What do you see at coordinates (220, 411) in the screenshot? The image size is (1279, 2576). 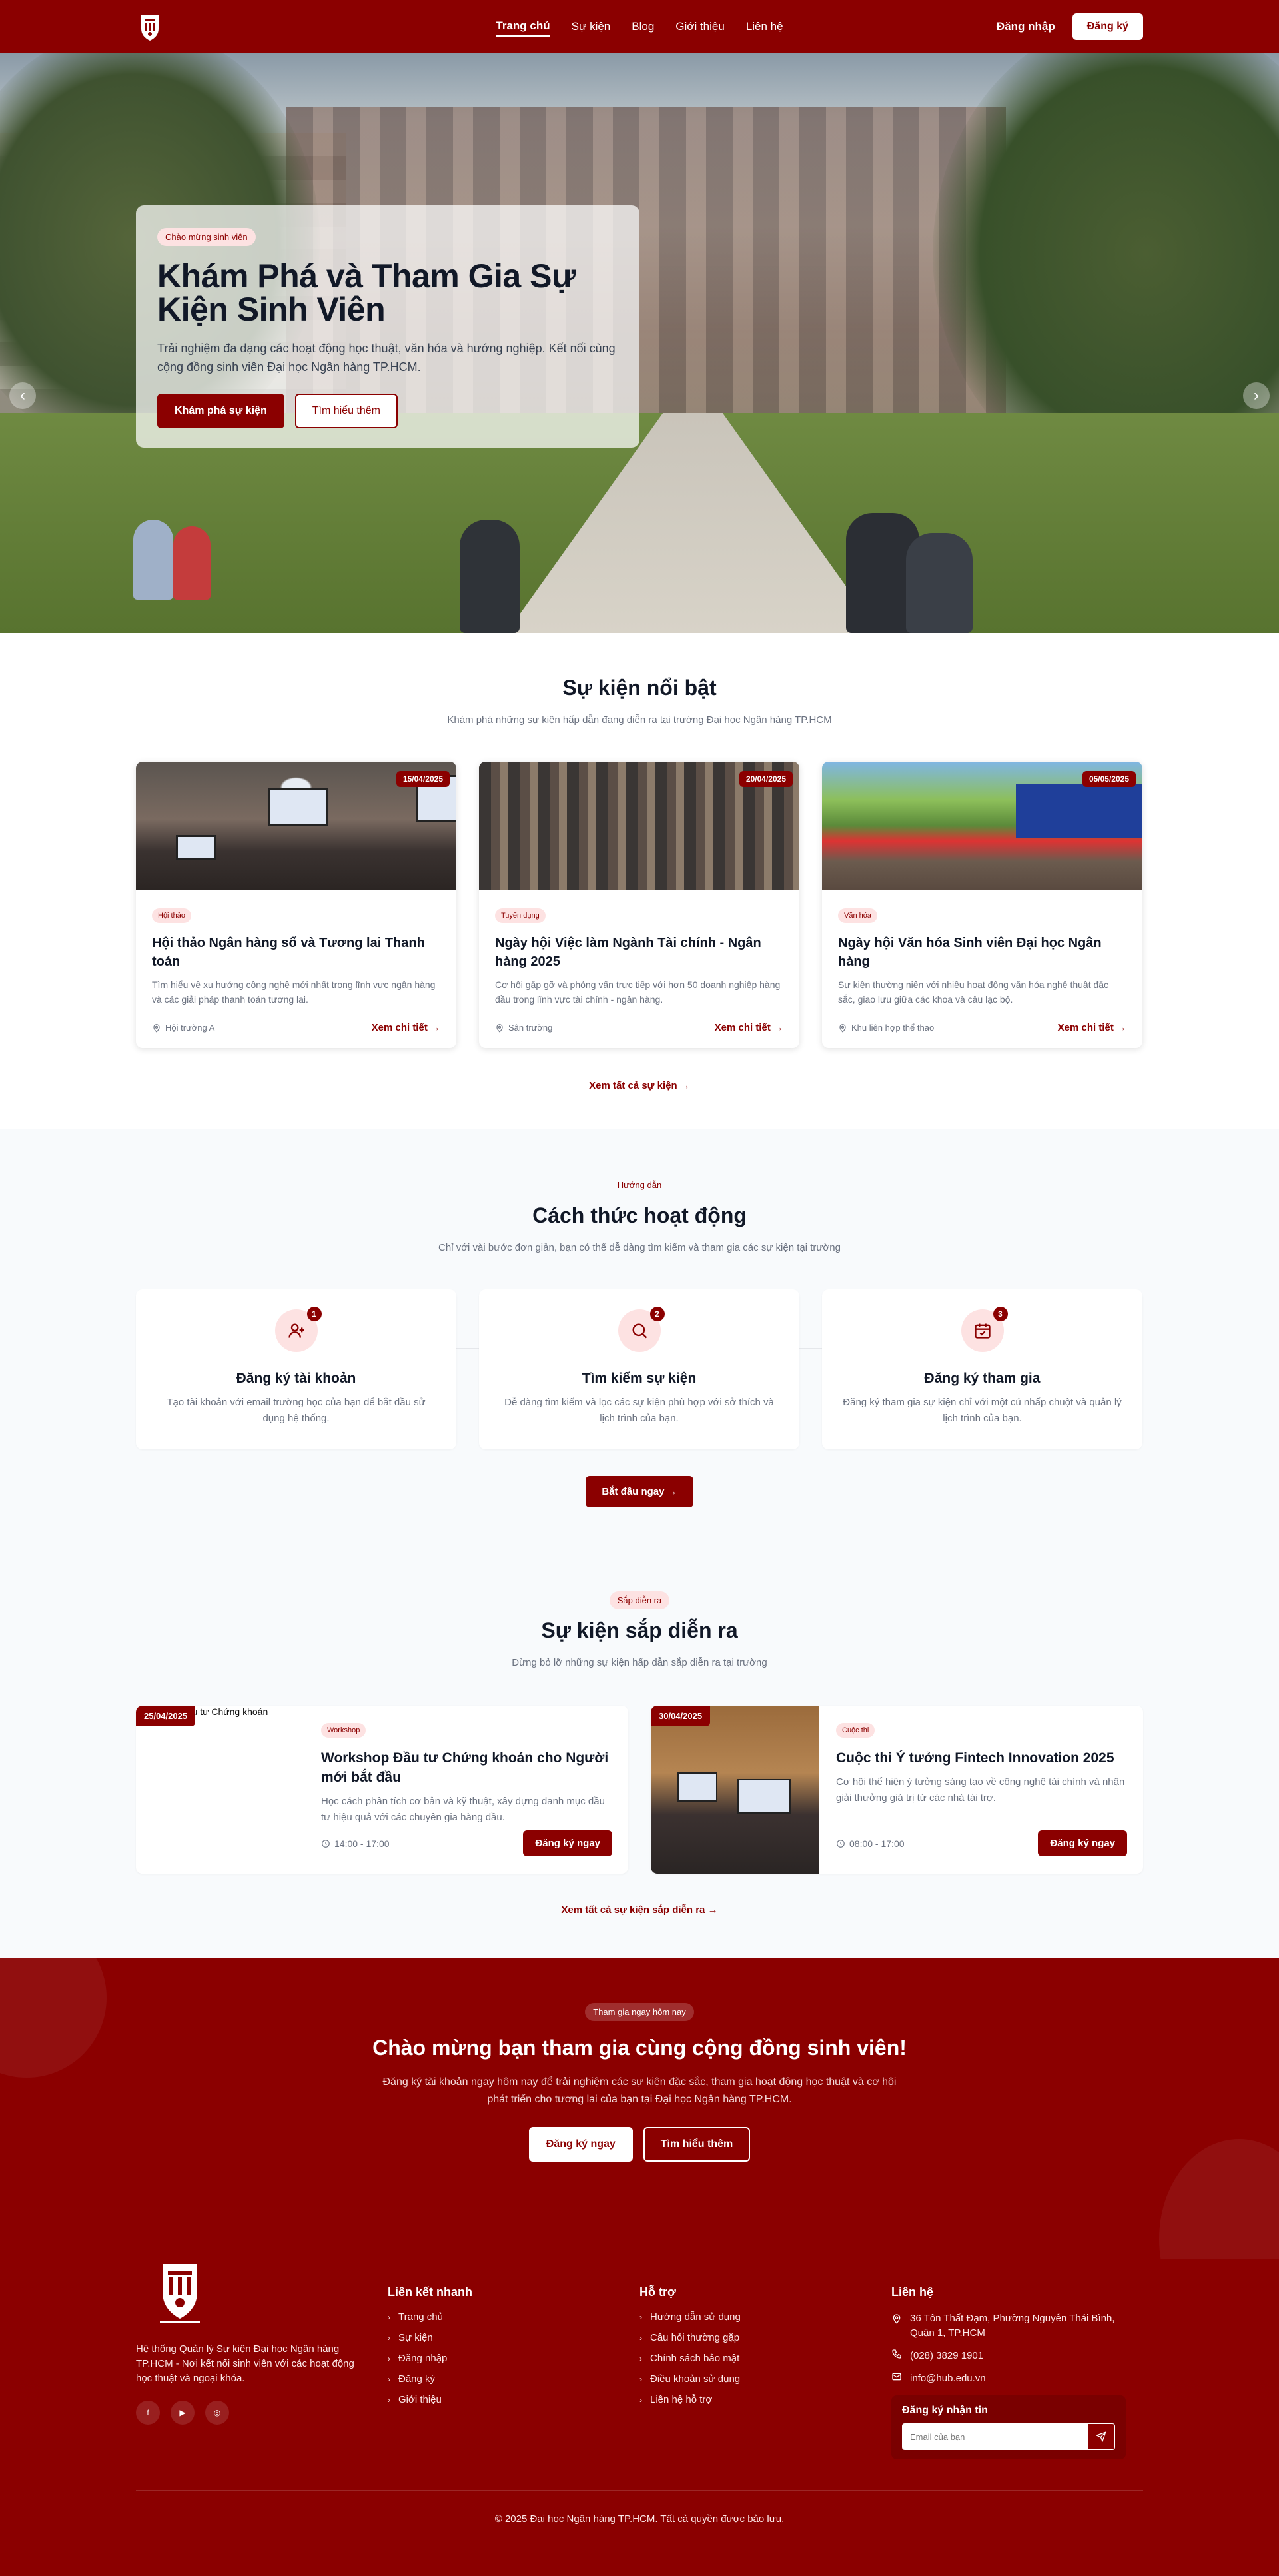 I see `explore-events-button: Khám phá sự kiện` at bounding box center [220, 411].